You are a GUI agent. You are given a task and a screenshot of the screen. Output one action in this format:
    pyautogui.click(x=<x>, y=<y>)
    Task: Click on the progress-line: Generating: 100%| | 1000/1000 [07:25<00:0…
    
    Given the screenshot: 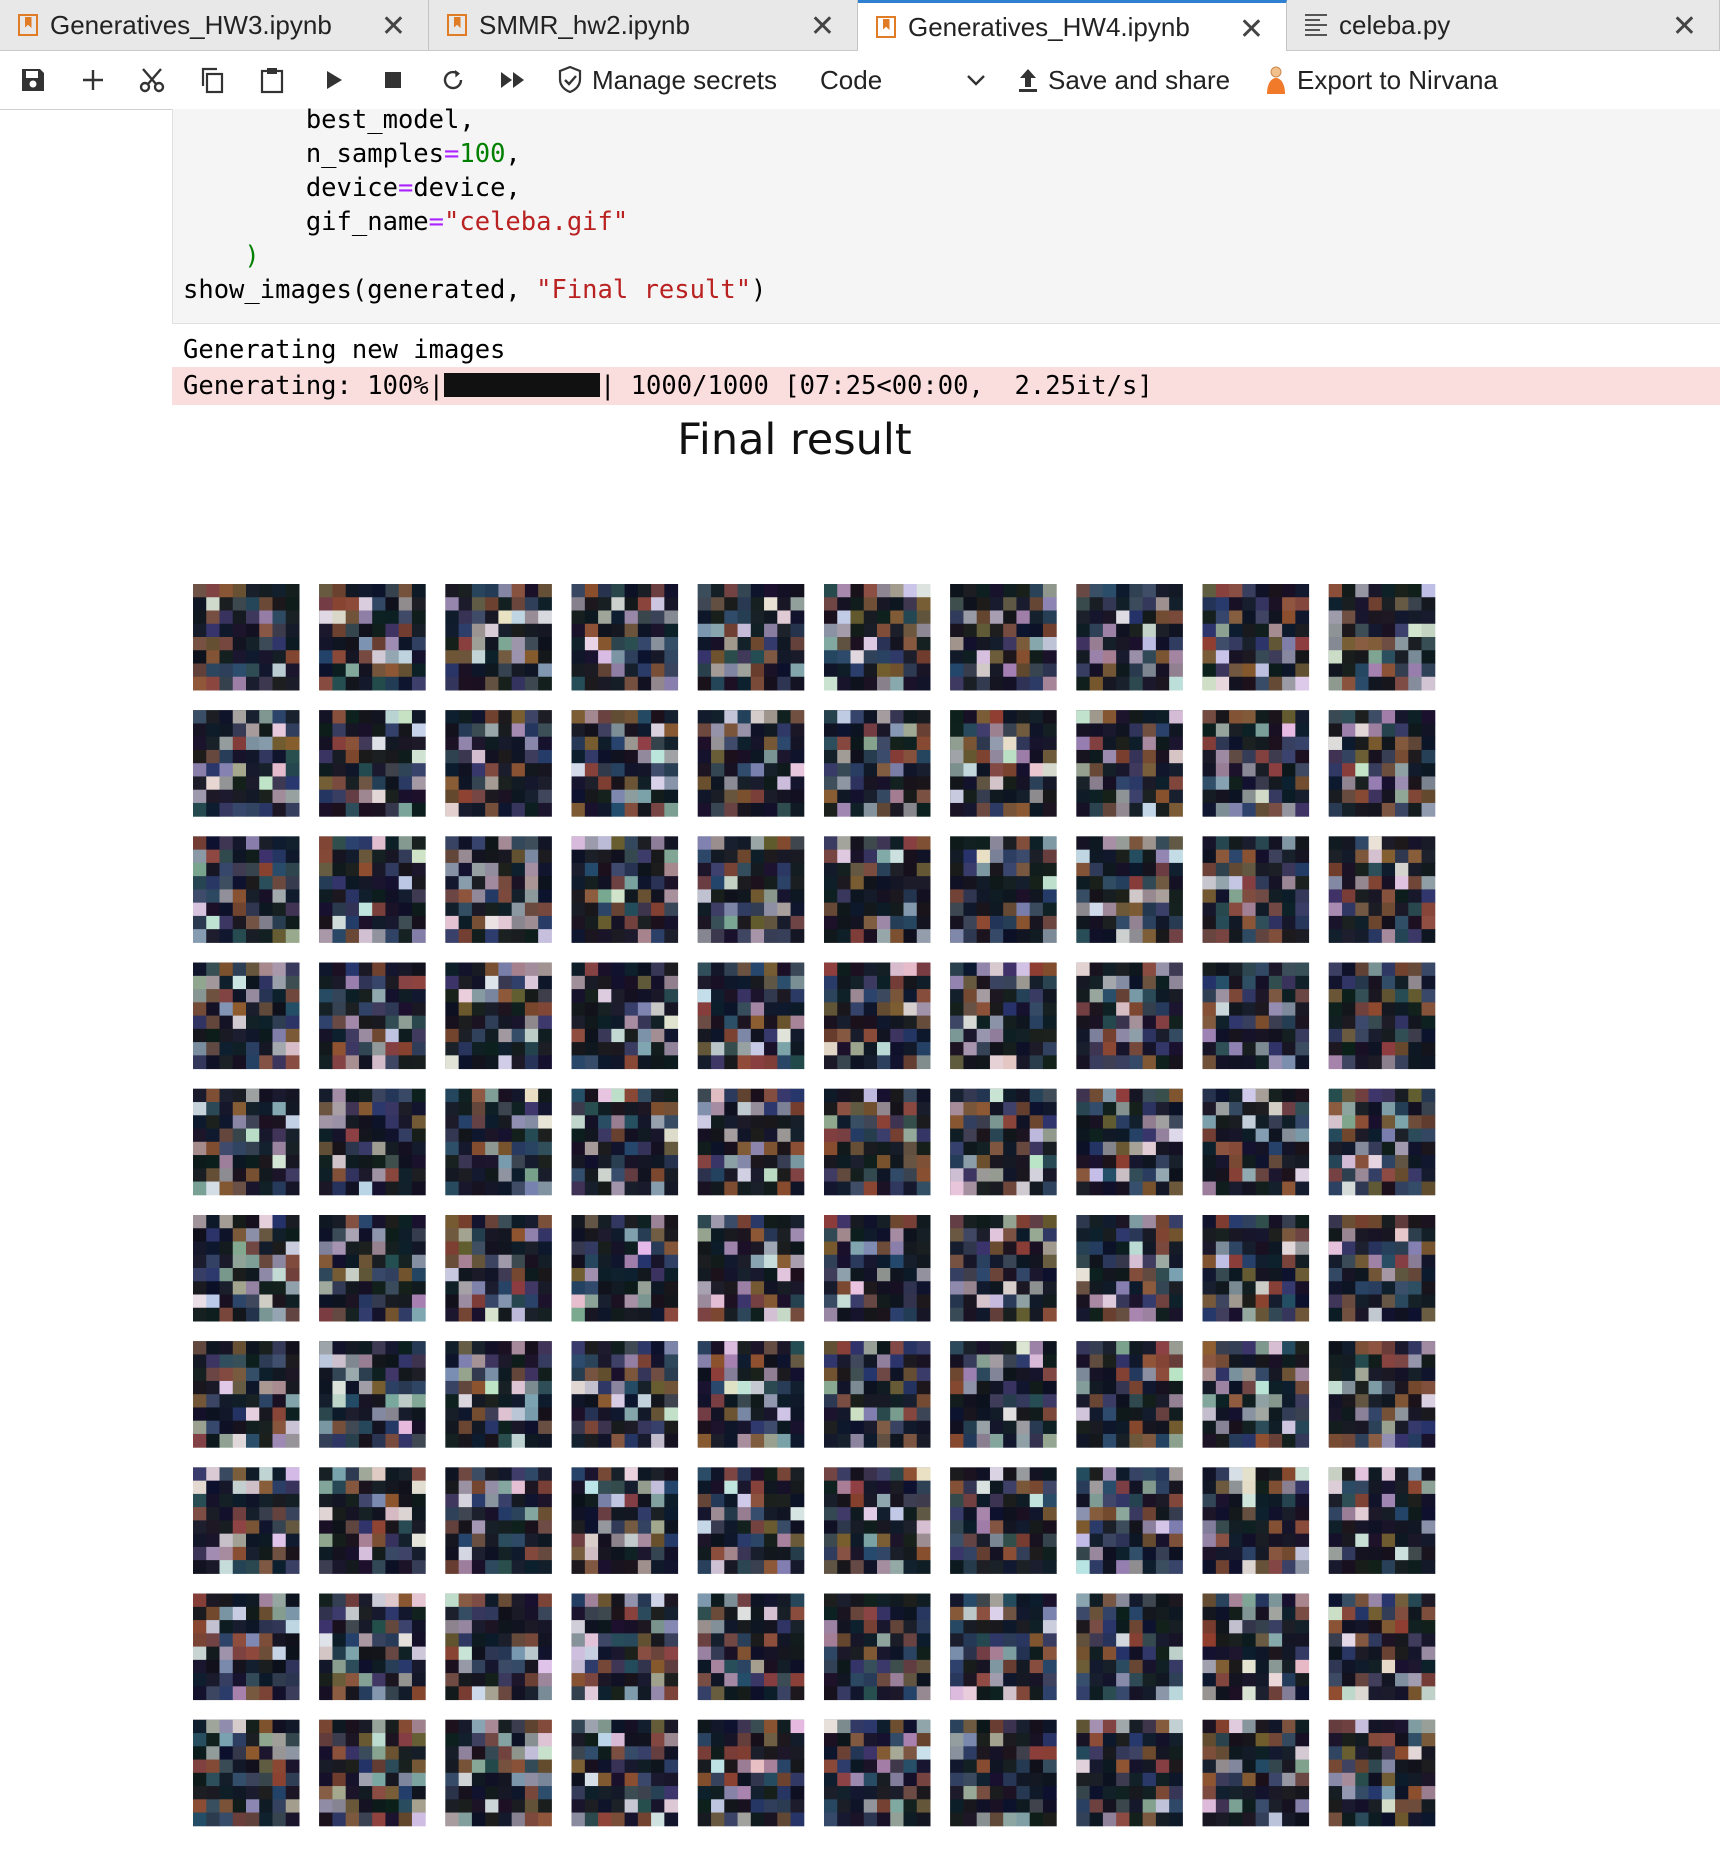 What is the action you would take?
    pyautogui.click(x=668, y=386)
    